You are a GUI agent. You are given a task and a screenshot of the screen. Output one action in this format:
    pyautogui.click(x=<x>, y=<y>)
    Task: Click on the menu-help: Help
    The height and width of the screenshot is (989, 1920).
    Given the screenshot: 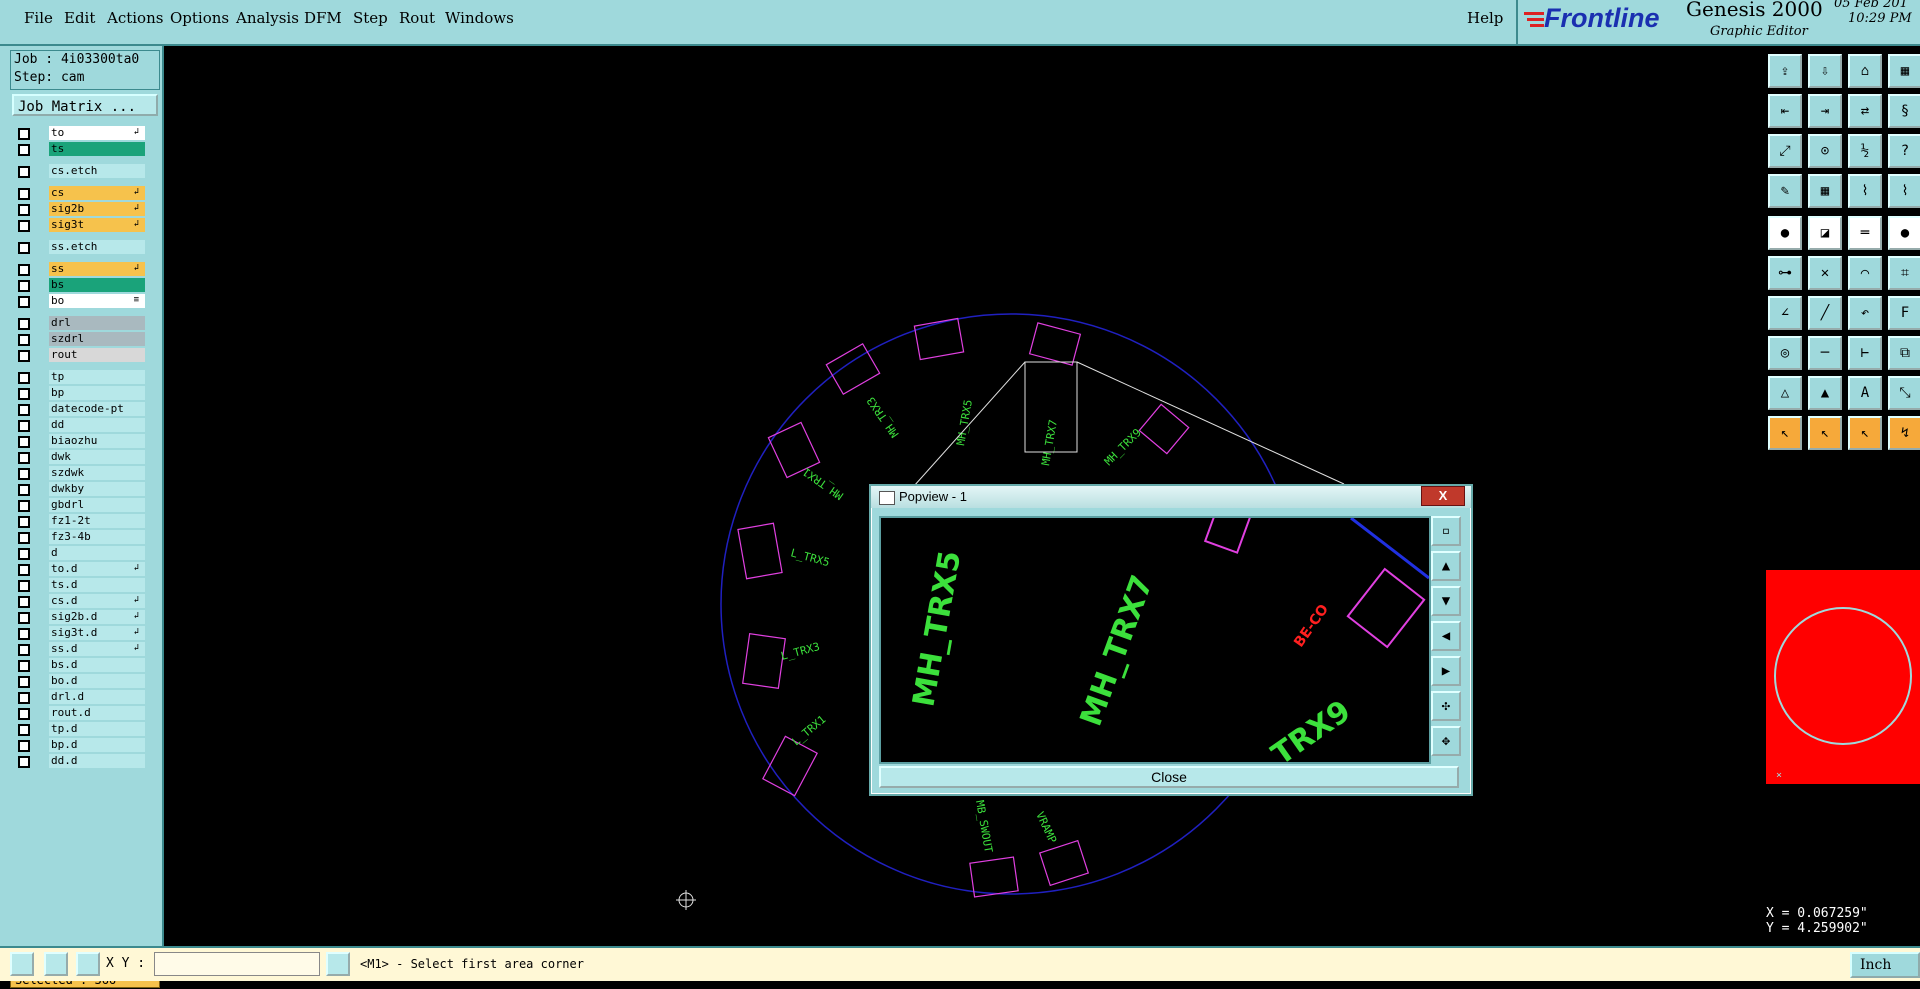 What is the action you would take?
    pyautogui.click(x=1485, y=18)
    